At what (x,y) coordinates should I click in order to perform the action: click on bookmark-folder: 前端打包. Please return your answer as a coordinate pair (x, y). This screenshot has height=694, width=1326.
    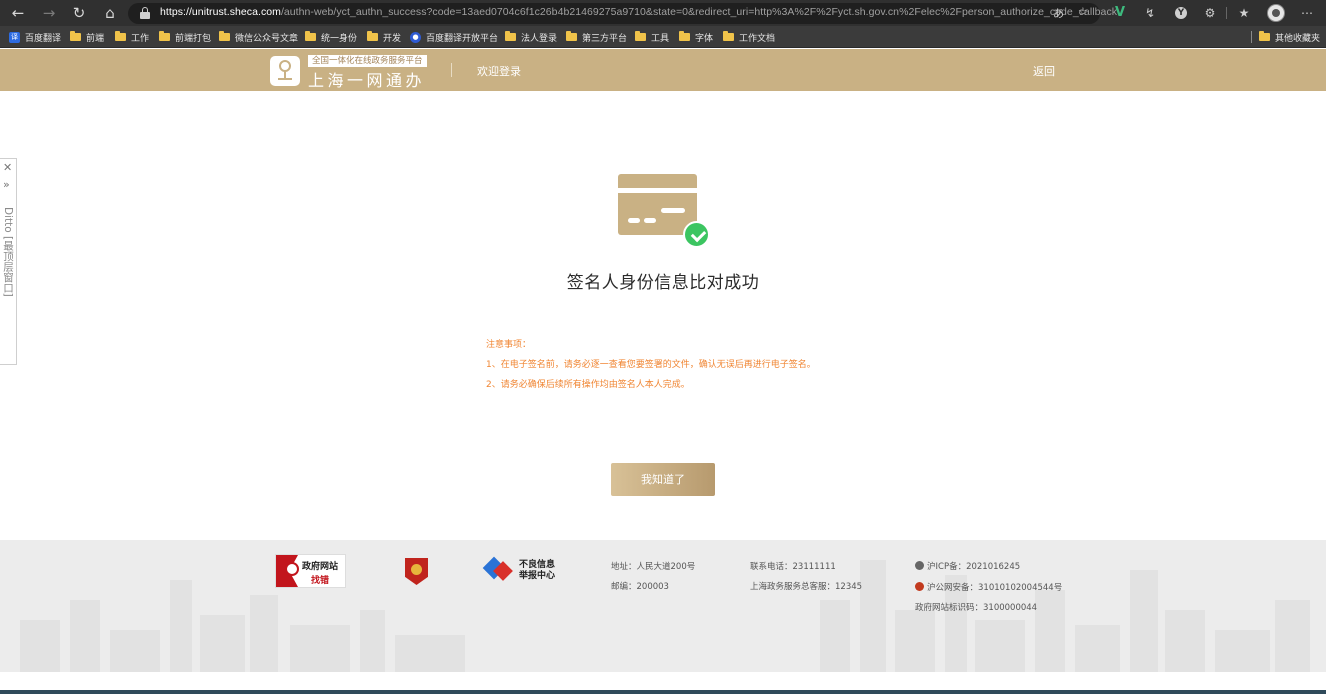
    Looking at the image, I should click on (185, 37).